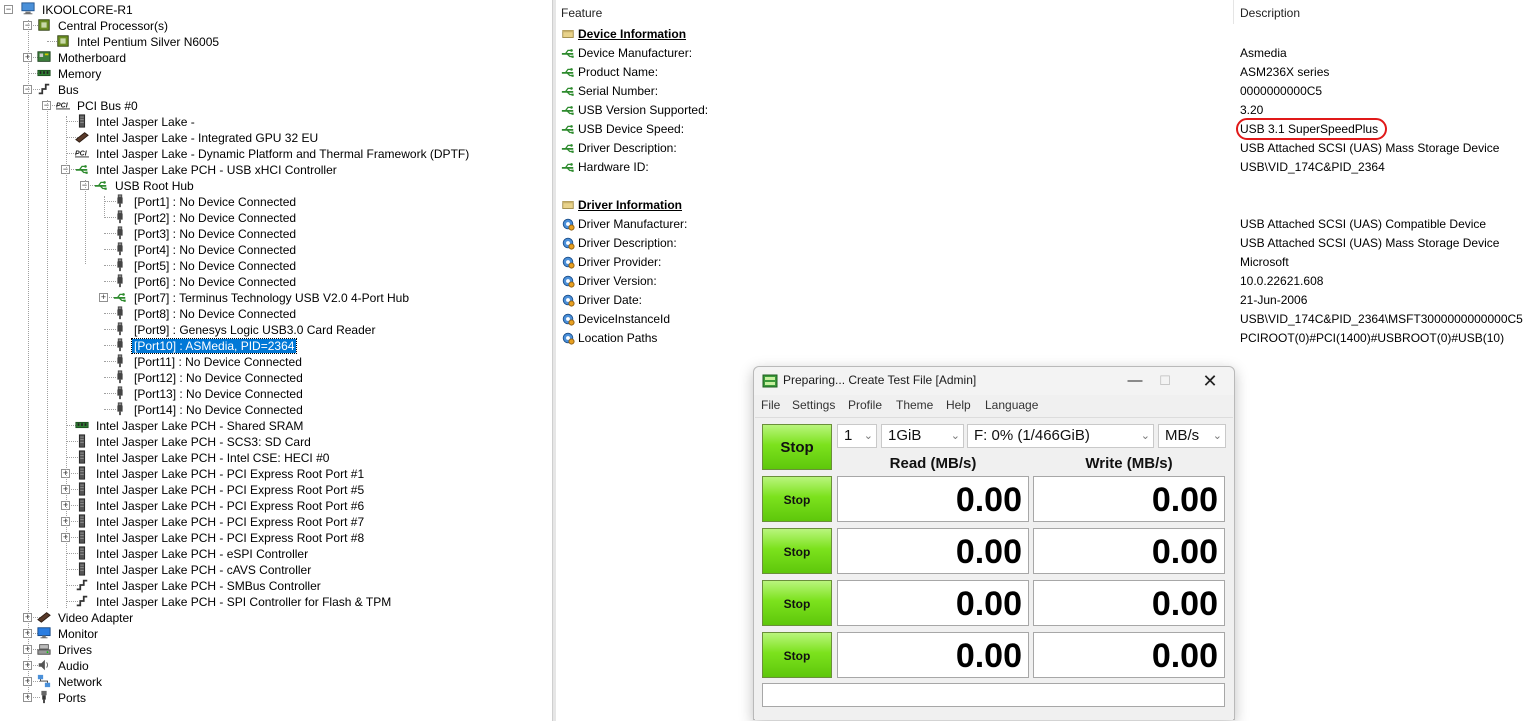  I want to click on menu-language: Language, so click(1011, 405).